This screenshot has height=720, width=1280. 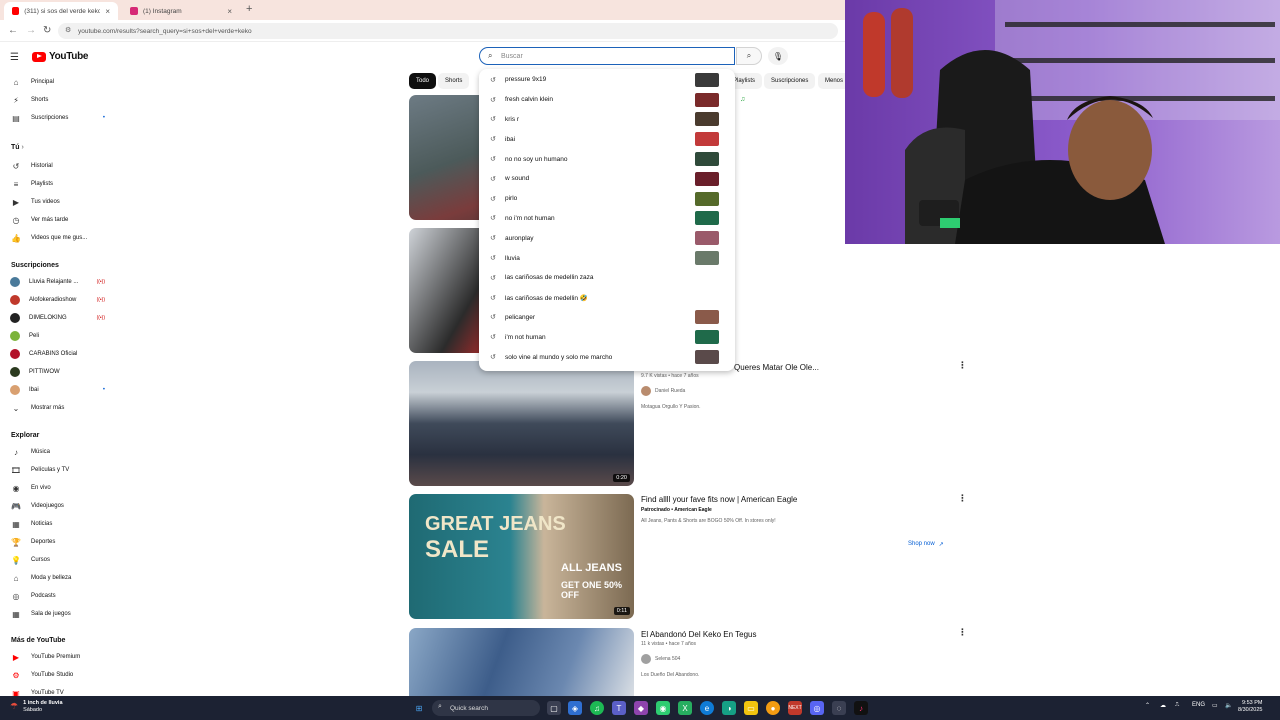 What do you see at coordinates (839, 708) in the screenshot?
I see `app-icon: ◌` at bounding box center [839, 708].